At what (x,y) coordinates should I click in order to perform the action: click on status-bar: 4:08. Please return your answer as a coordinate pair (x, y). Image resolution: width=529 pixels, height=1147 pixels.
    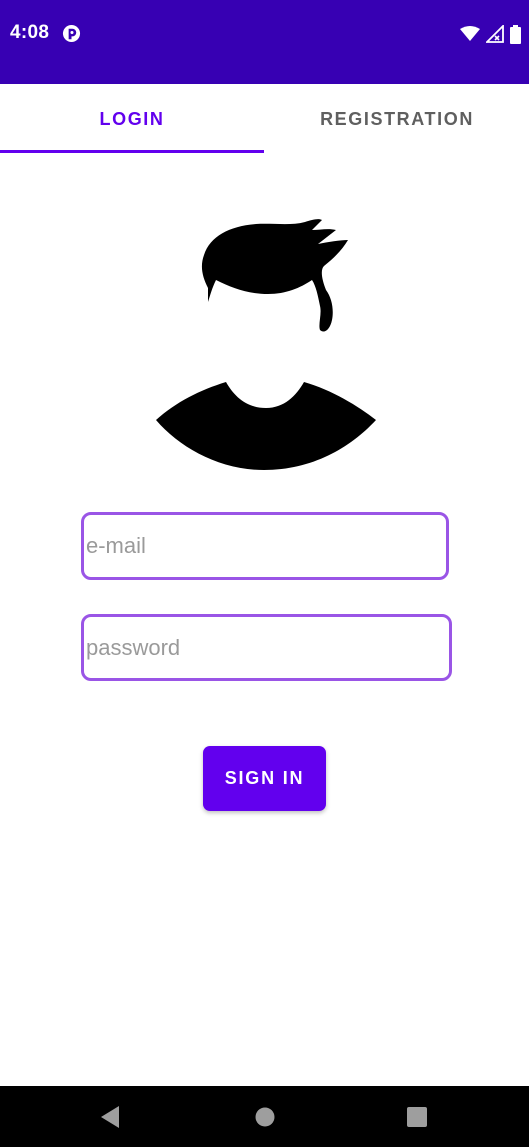
    Looking at the image, I should click on (264, 42).